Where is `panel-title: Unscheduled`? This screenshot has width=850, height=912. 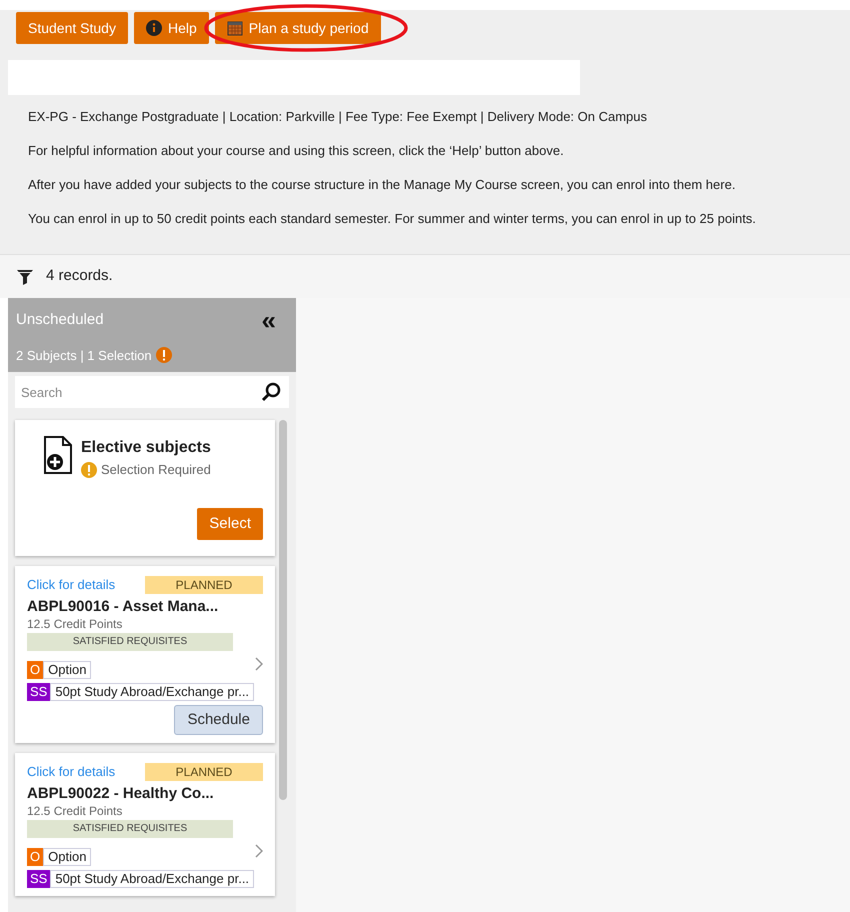 panel-title: Unscheduled is located at coordinates (60, 320).